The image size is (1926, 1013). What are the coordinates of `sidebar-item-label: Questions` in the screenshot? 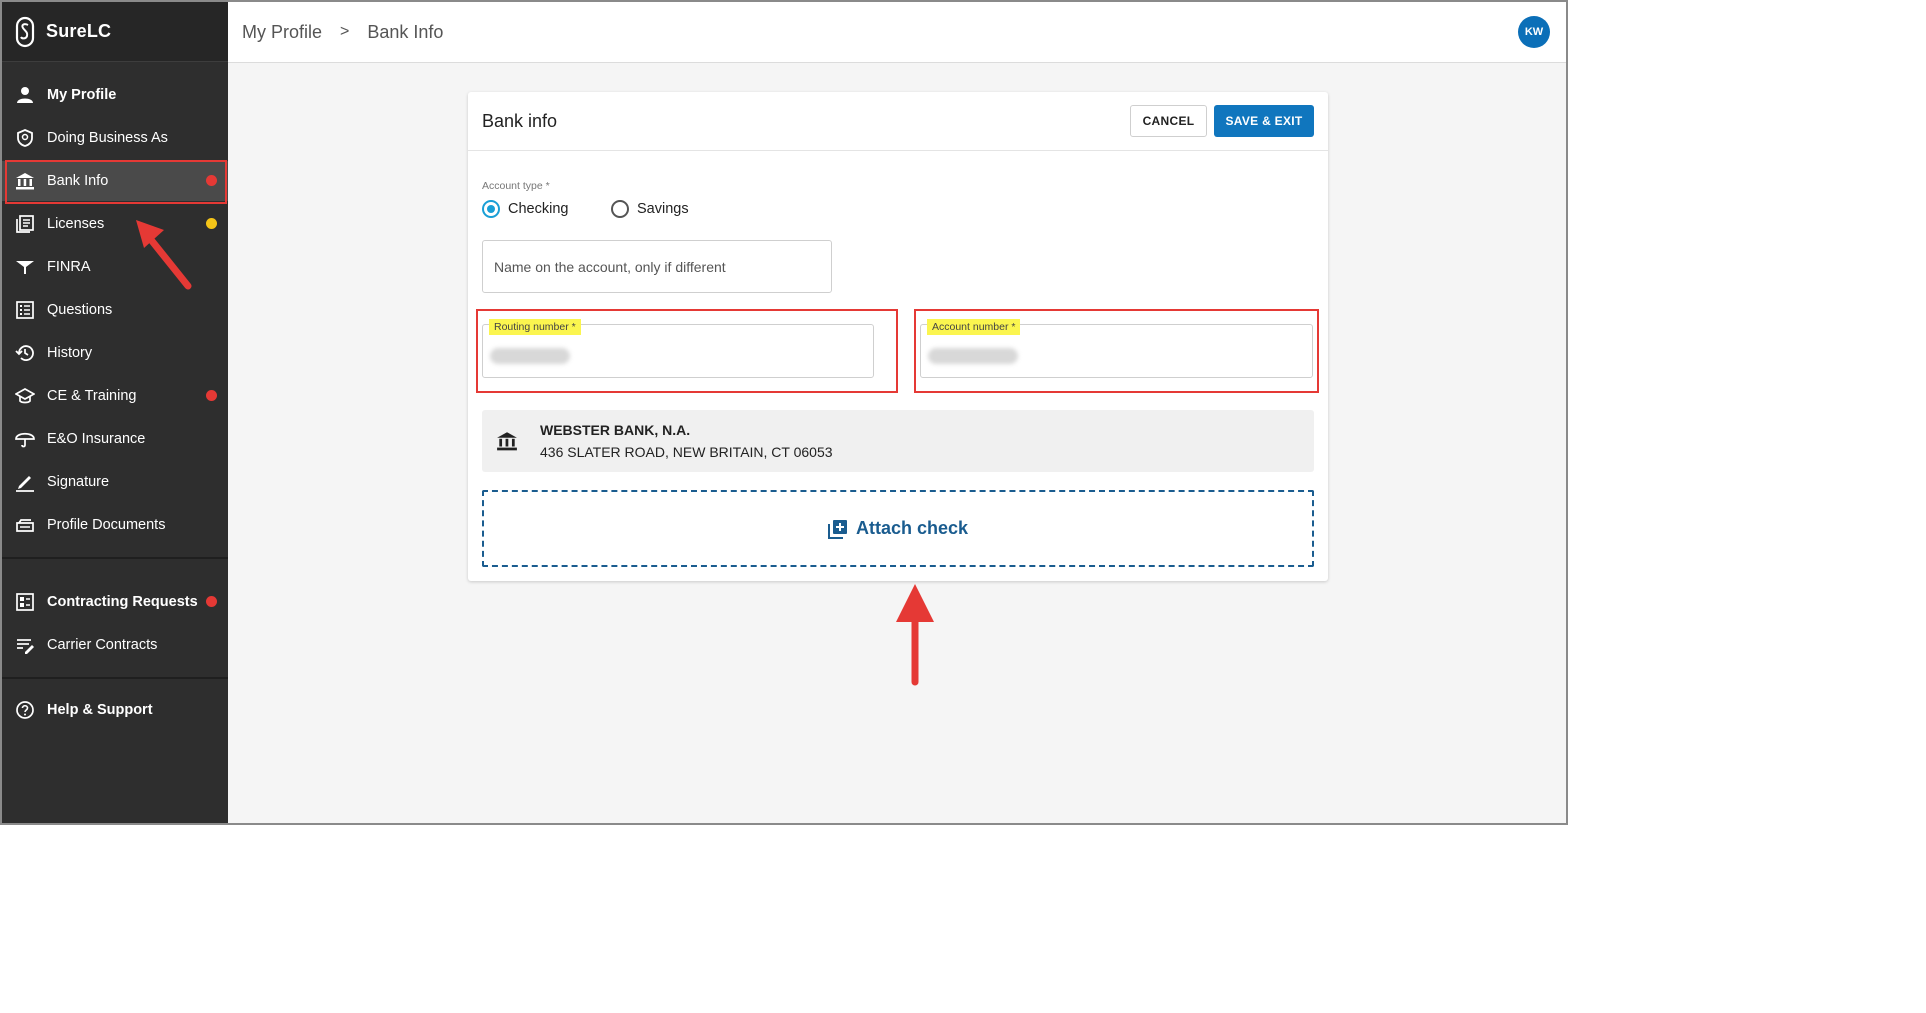 It's located at (80, 310).